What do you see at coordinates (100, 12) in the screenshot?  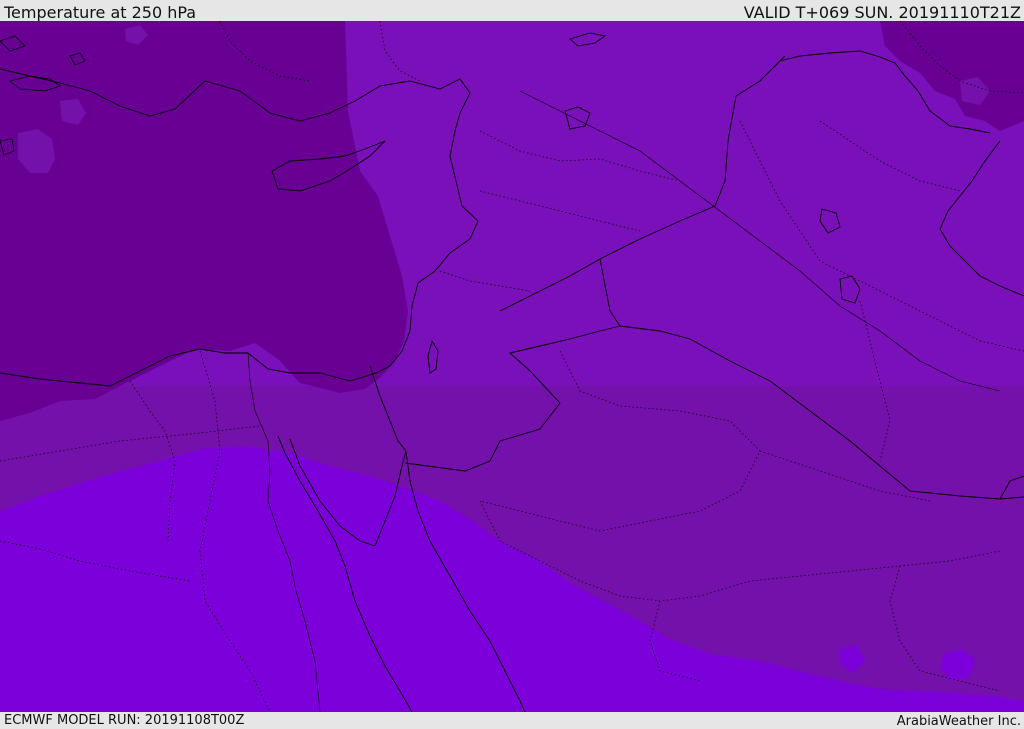 I see `map-title: Temperature at 250 hPa` at bounding box center [100, 12].